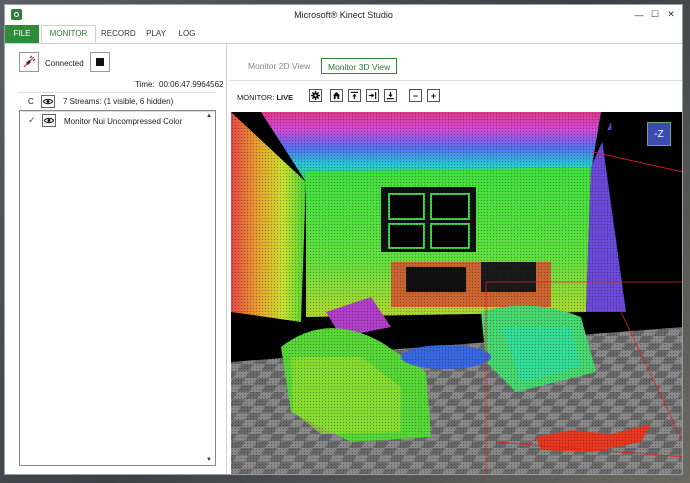 The width and height of the screenshot is (690, 483). I want to click on scroll-down-icon: ▼, so click(209, 460).